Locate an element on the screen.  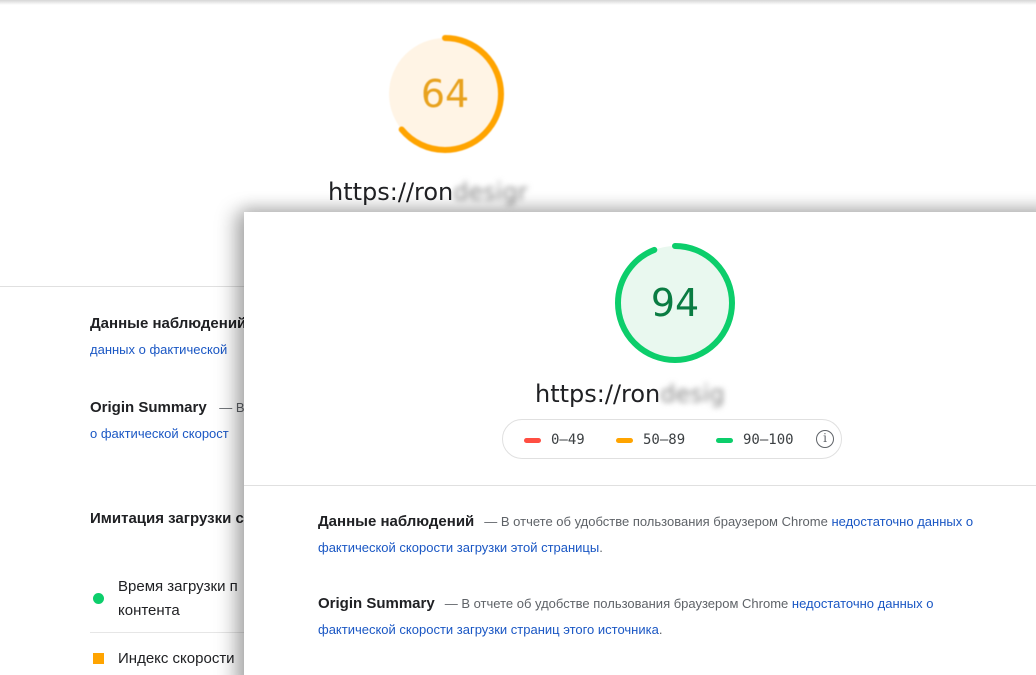
legend-label-average: 50–89 is located at coordinates (664, 440).